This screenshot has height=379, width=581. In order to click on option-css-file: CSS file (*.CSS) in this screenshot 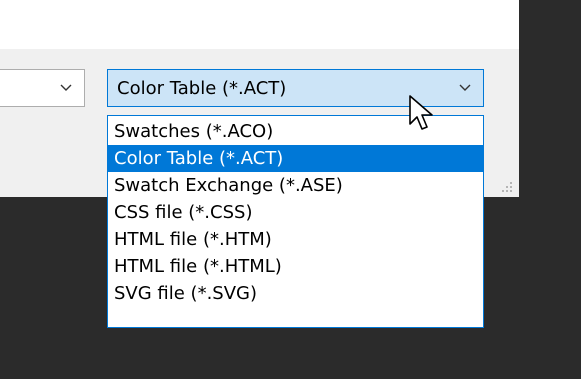, I will do `click(295, 212)`.